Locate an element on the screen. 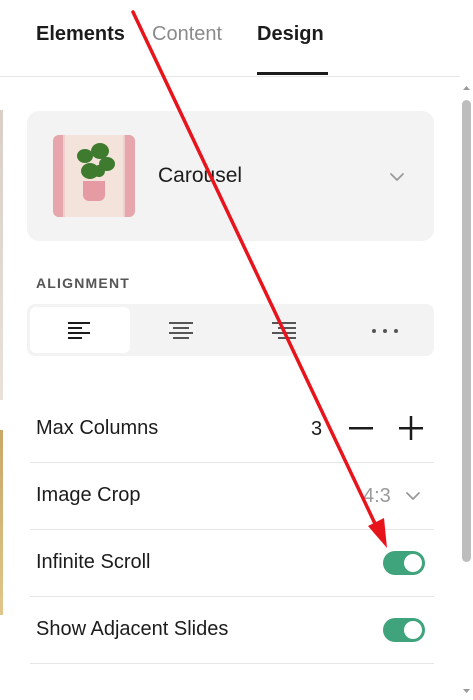 This screenshot has width=473, height=700. tab-design: Design is located at coordinates (290, 34).